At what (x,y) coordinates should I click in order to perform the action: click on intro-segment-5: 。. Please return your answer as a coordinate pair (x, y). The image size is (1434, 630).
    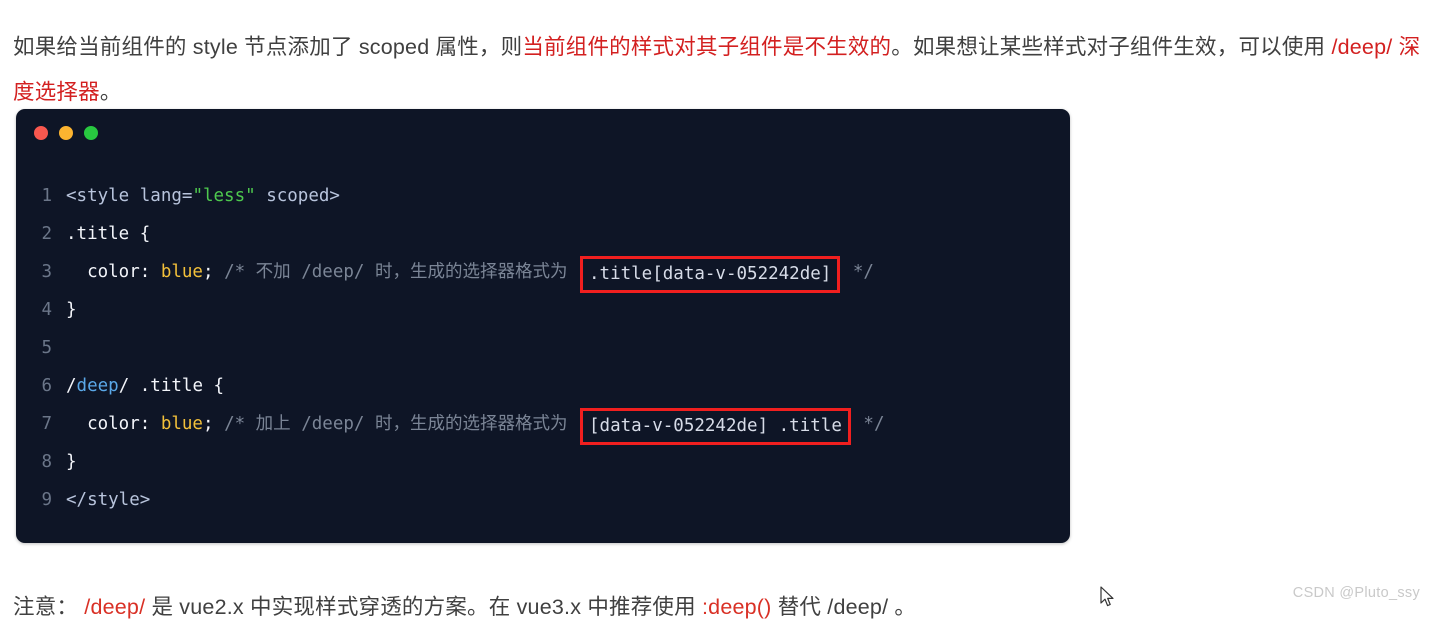
    Looking at the image, I should click on (110, 91).